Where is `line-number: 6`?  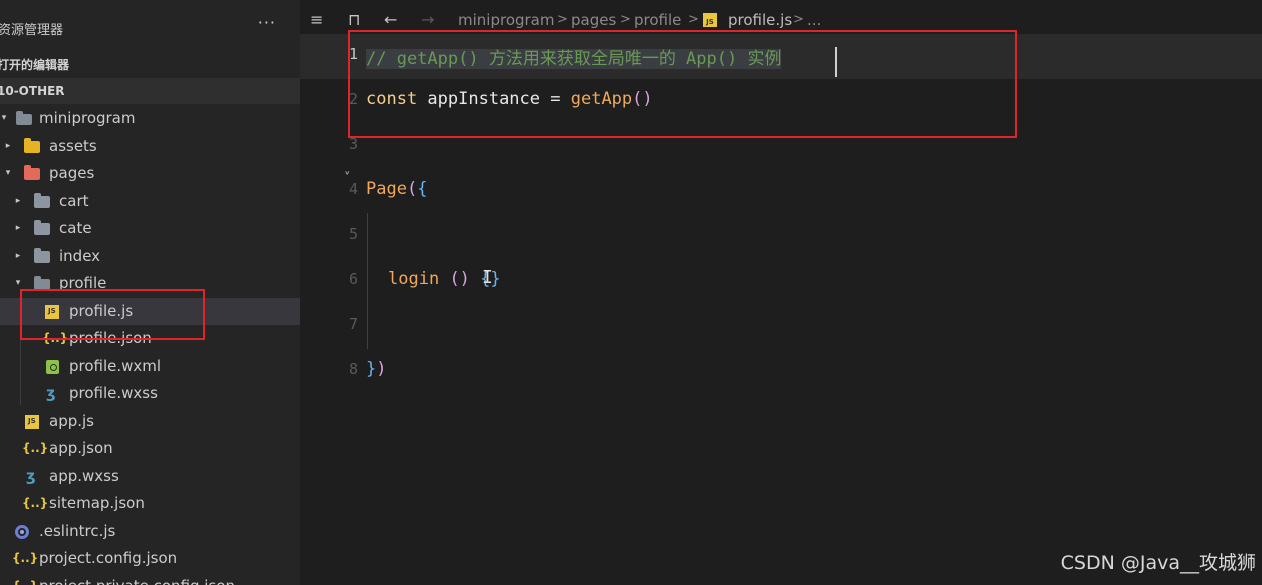 line-number: 6 is located at coordinates (353, 279).